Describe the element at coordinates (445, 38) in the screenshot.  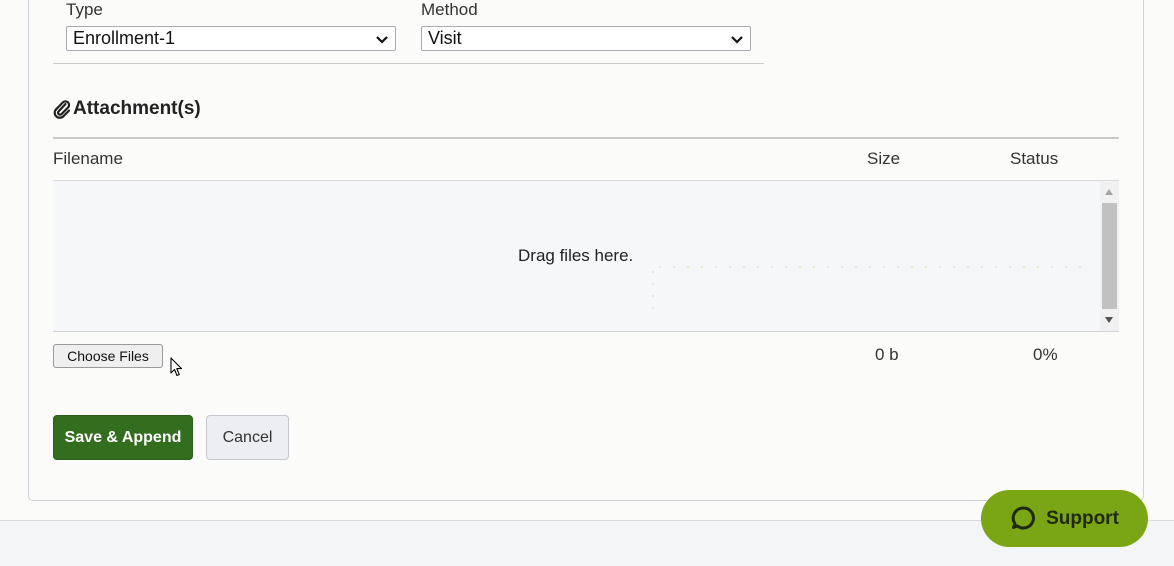
I see `method-select-value: Visit` at that location.